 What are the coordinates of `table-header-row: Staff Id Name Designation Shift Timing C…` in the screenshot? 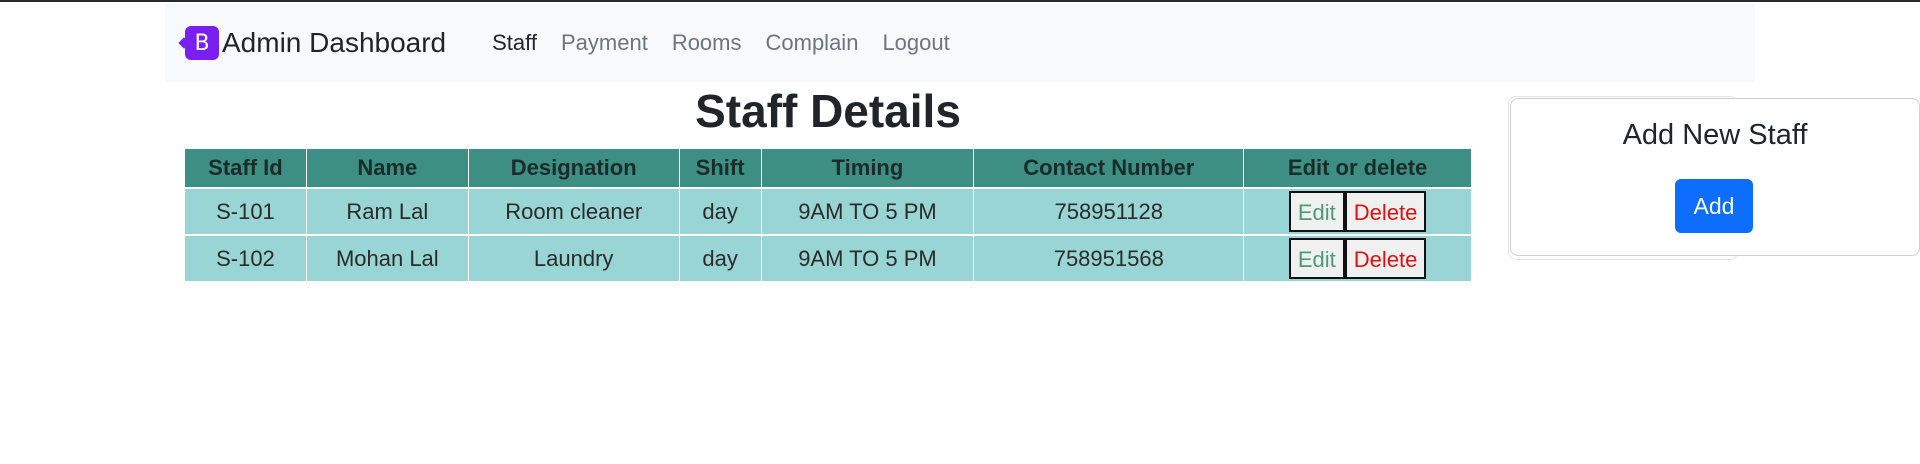 It's located at (828, 168).